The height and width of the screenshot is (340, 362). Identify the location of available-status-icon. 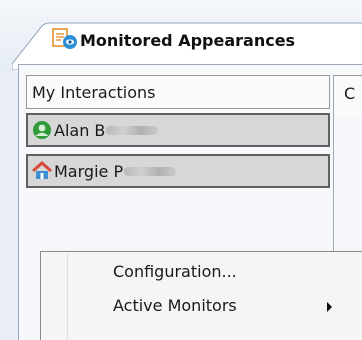
(42, 130).